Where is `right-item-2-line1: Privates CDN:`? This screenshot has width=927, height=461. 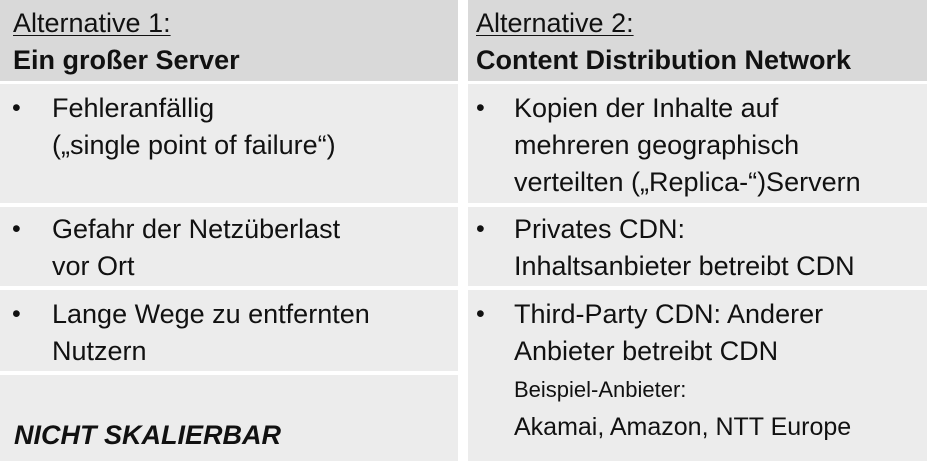 right-item-2-line1: Privates CDN: is located at coordinates (600, 229).